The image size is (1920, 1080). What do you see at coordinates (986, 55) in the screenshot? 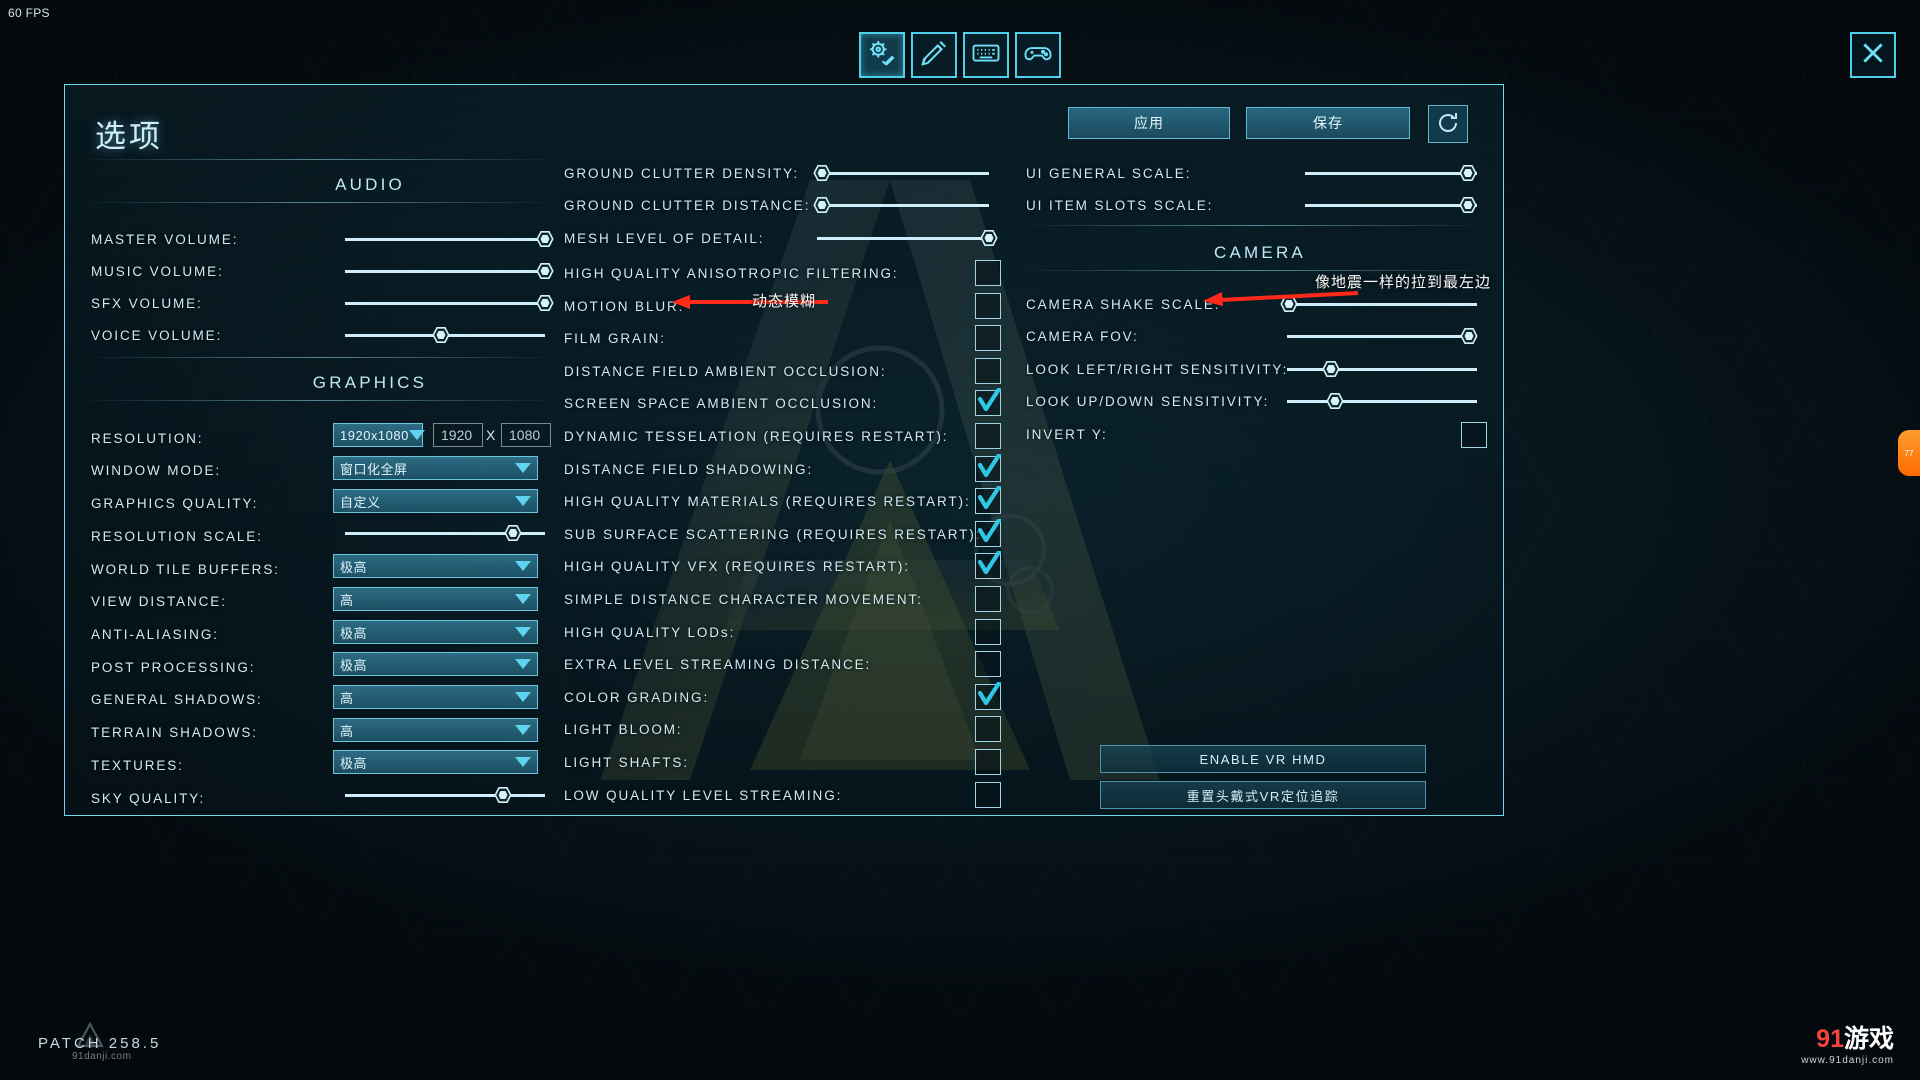
I see `keyboard-tab` at bounding box center [986, 55].